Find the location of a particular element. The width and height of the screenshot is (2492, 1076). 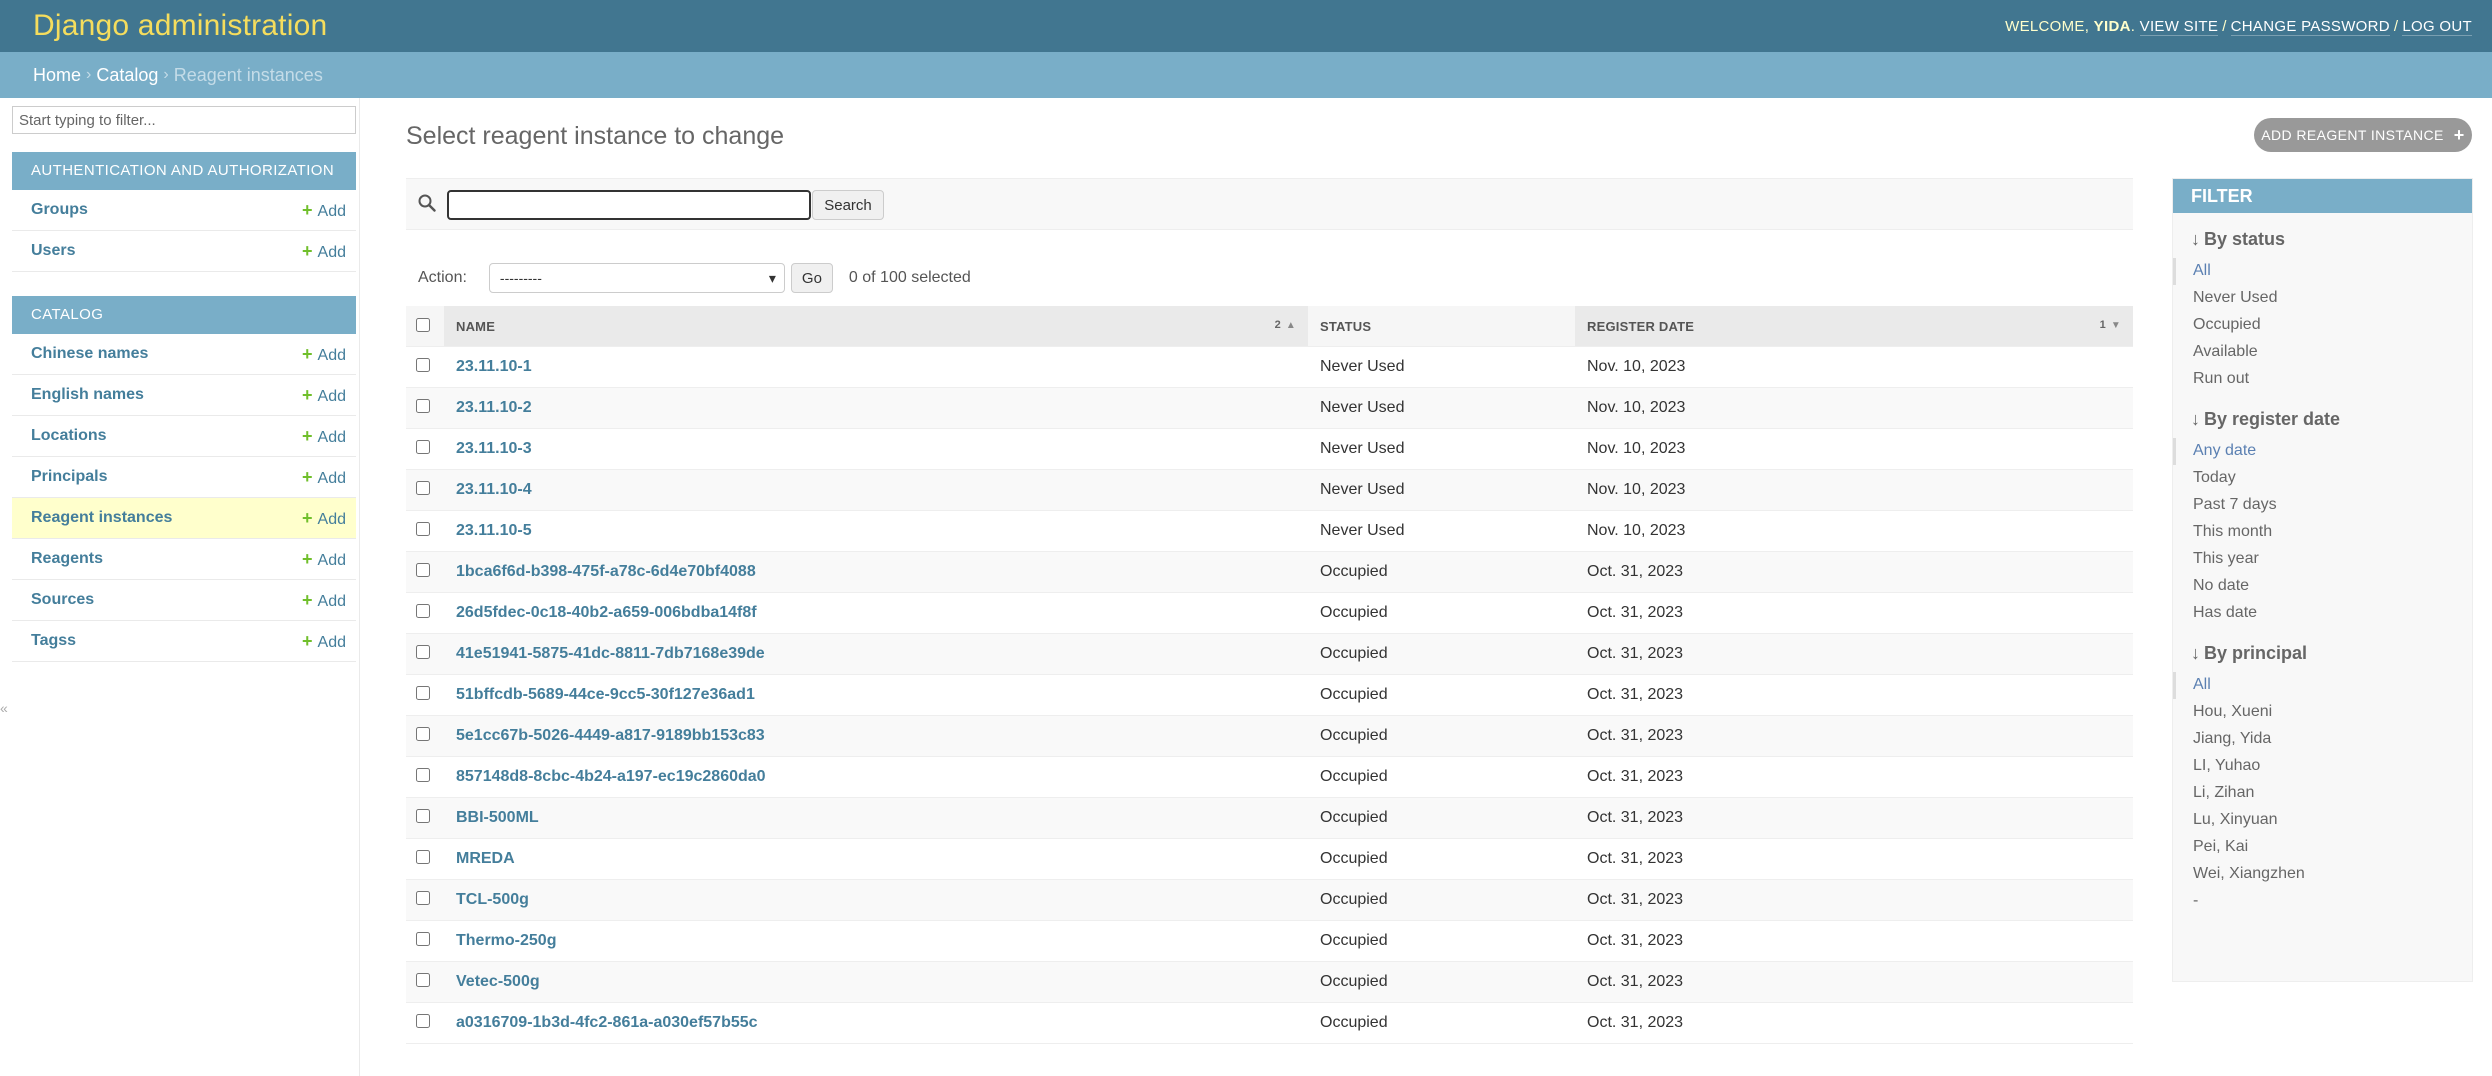

model-link-locations: Locations is located at coordinates (69, 436).